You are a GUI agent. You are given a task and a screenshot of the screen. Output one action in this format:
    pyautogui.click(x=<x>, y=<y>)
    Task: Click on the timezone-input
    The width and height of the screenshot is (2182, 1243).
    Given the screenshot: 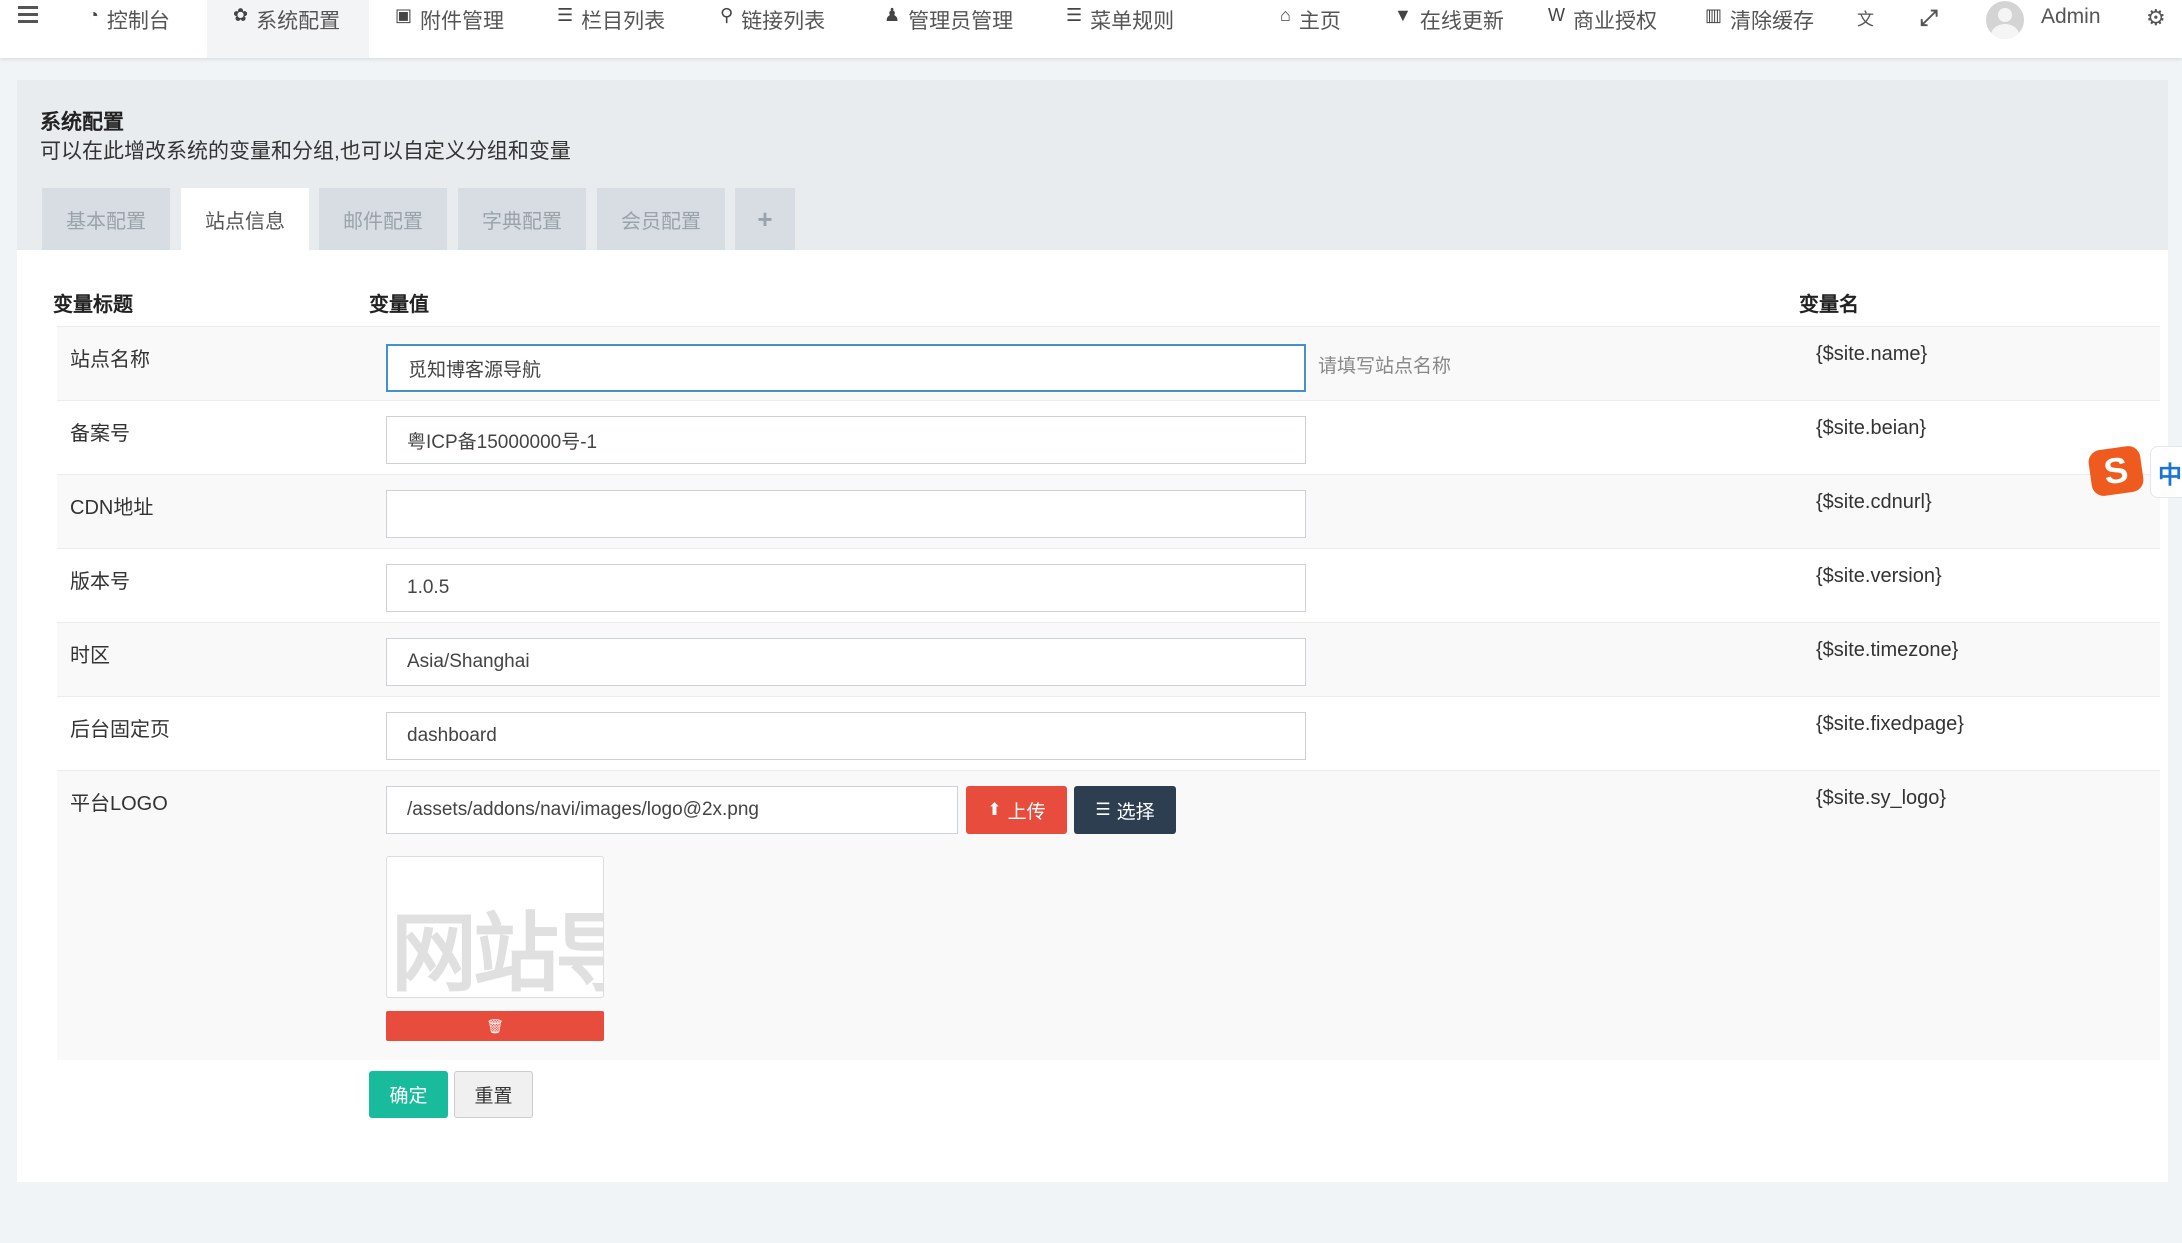 What is the action you would take?
    pyautogui.click(x=846, y=662)
    